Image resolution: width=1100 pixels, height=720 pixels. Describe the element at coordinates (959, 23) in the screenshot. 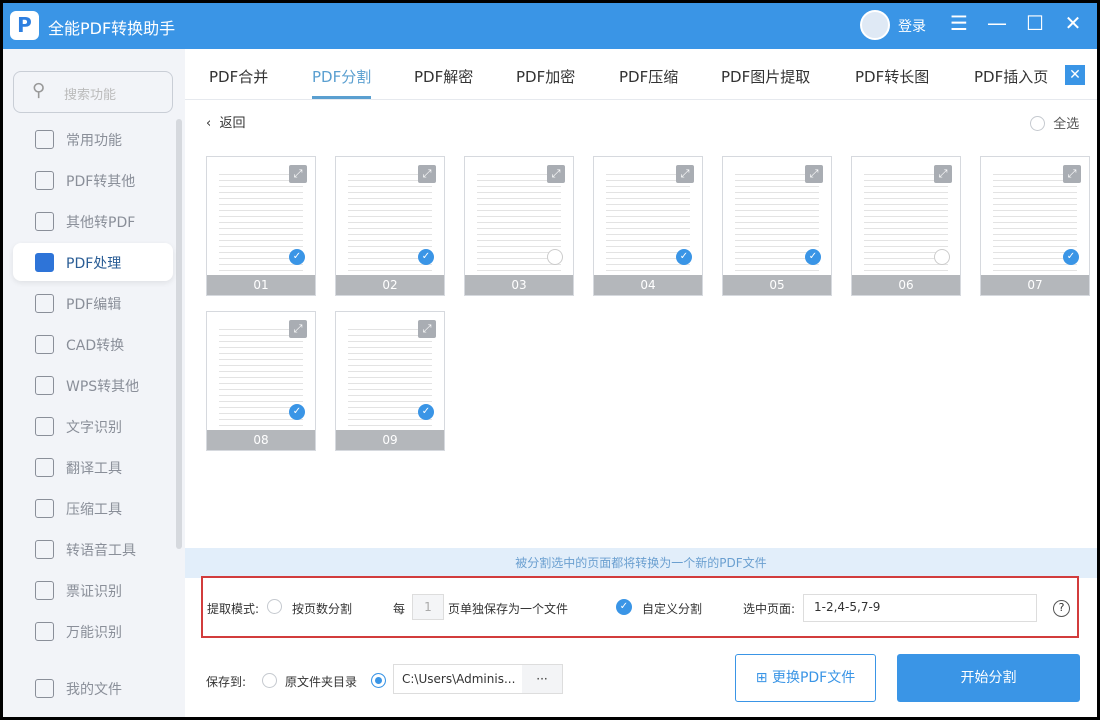

I see `menu-icon: ☰` at that location.